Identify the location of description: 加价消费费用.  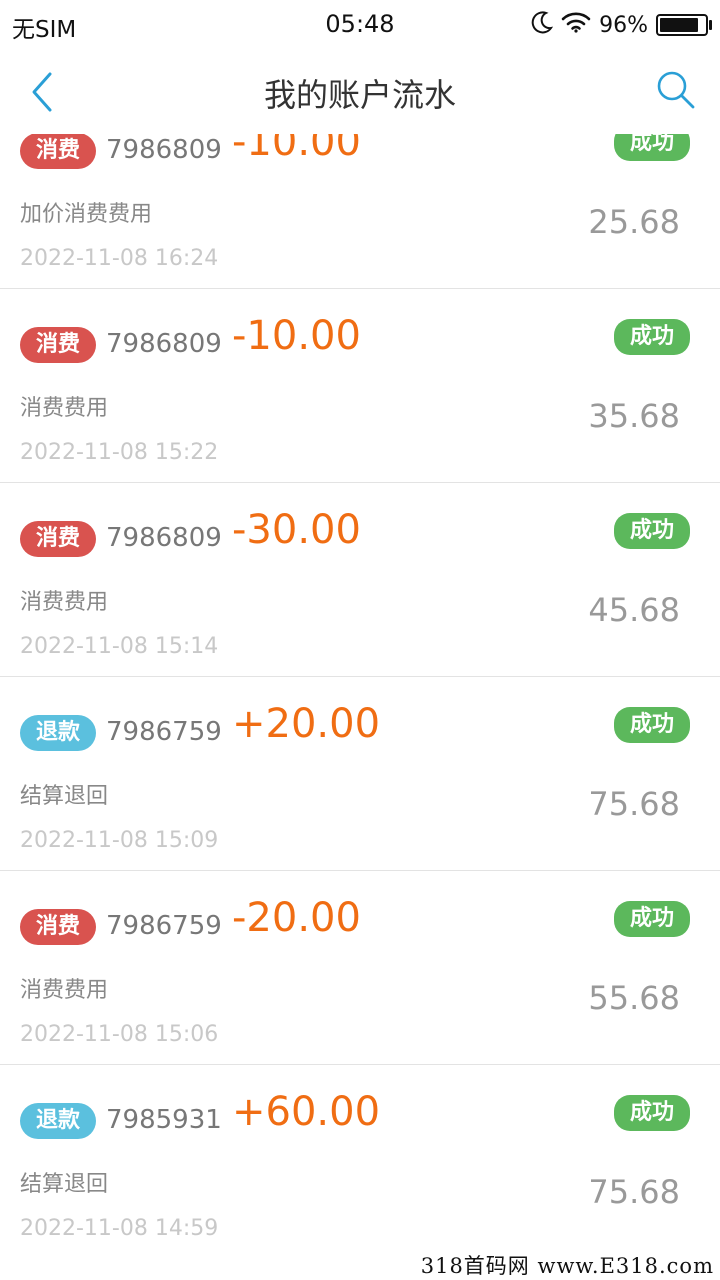
(86, 214).